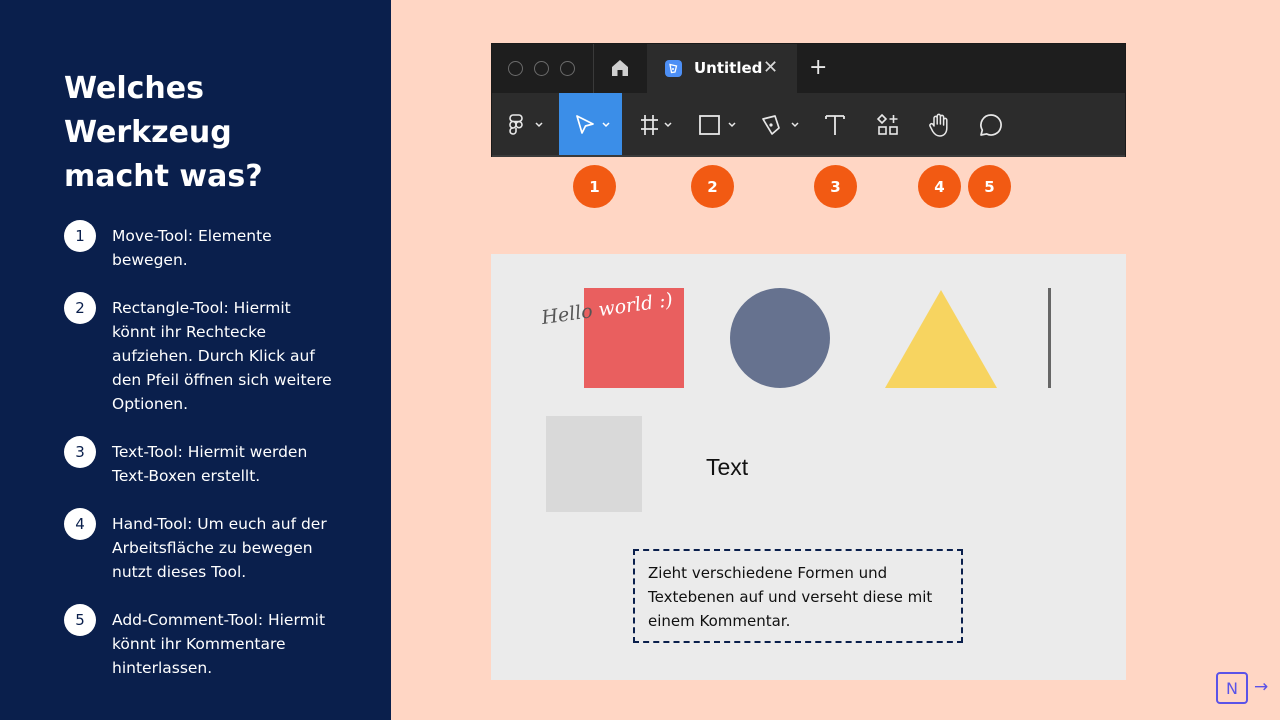 This screenshot has height=720, width=1280. I want to click on text-tool-button, so click(835, 124).